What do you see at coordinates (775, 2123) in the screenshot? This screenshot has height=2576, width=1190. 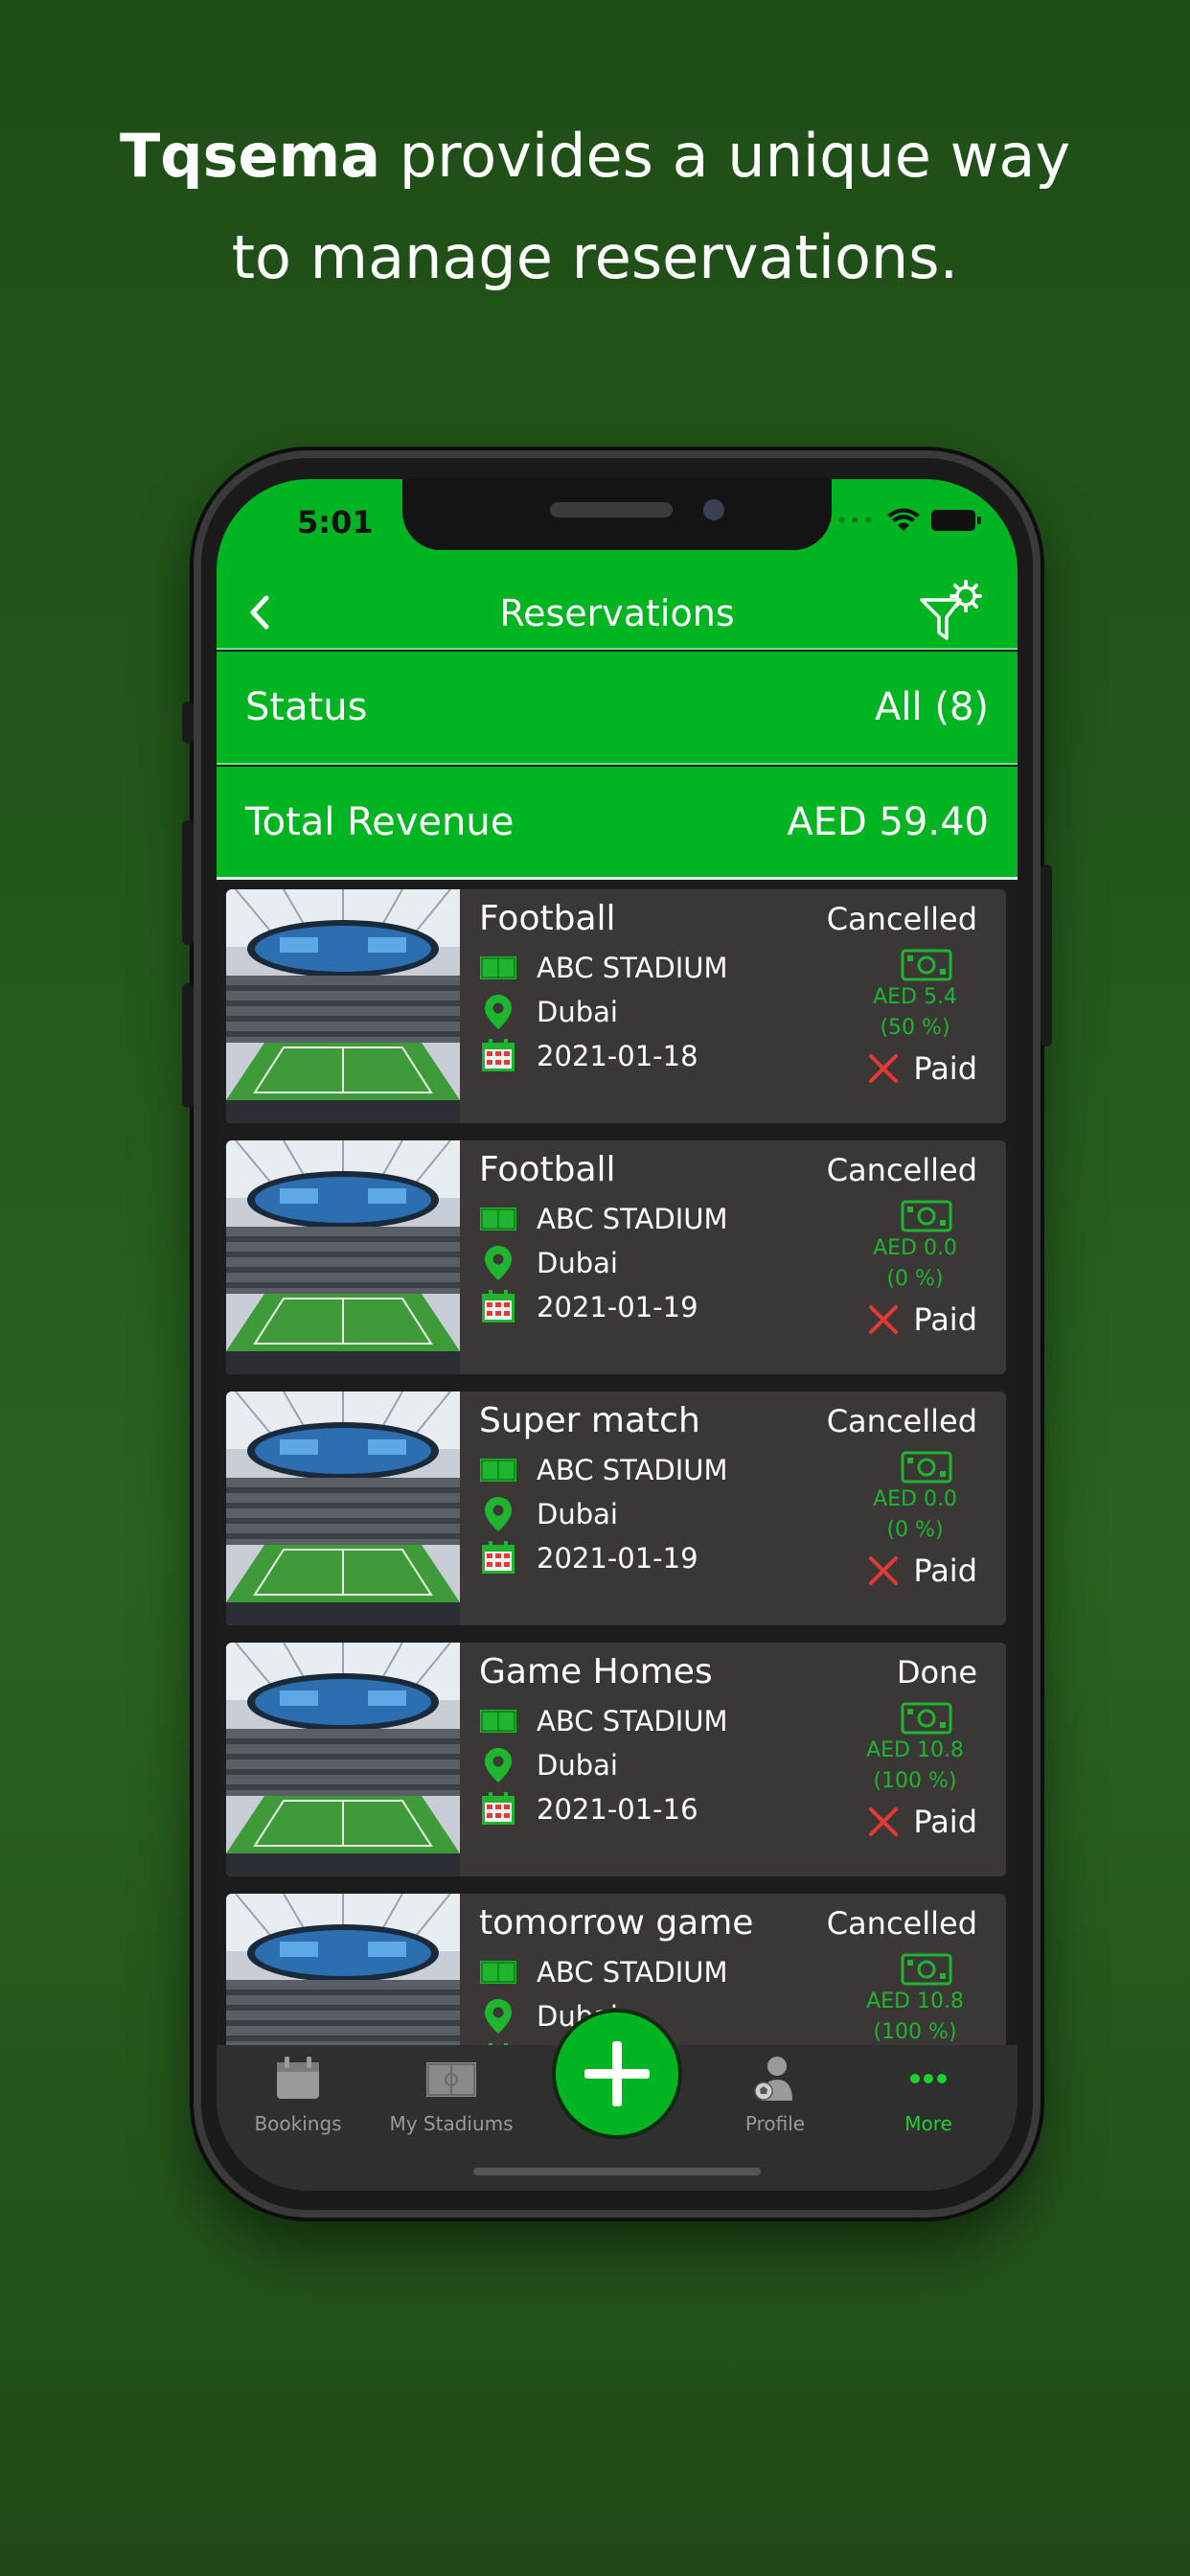 I see `tab-profile-label: Profile` at bounding box center [775, 2123].